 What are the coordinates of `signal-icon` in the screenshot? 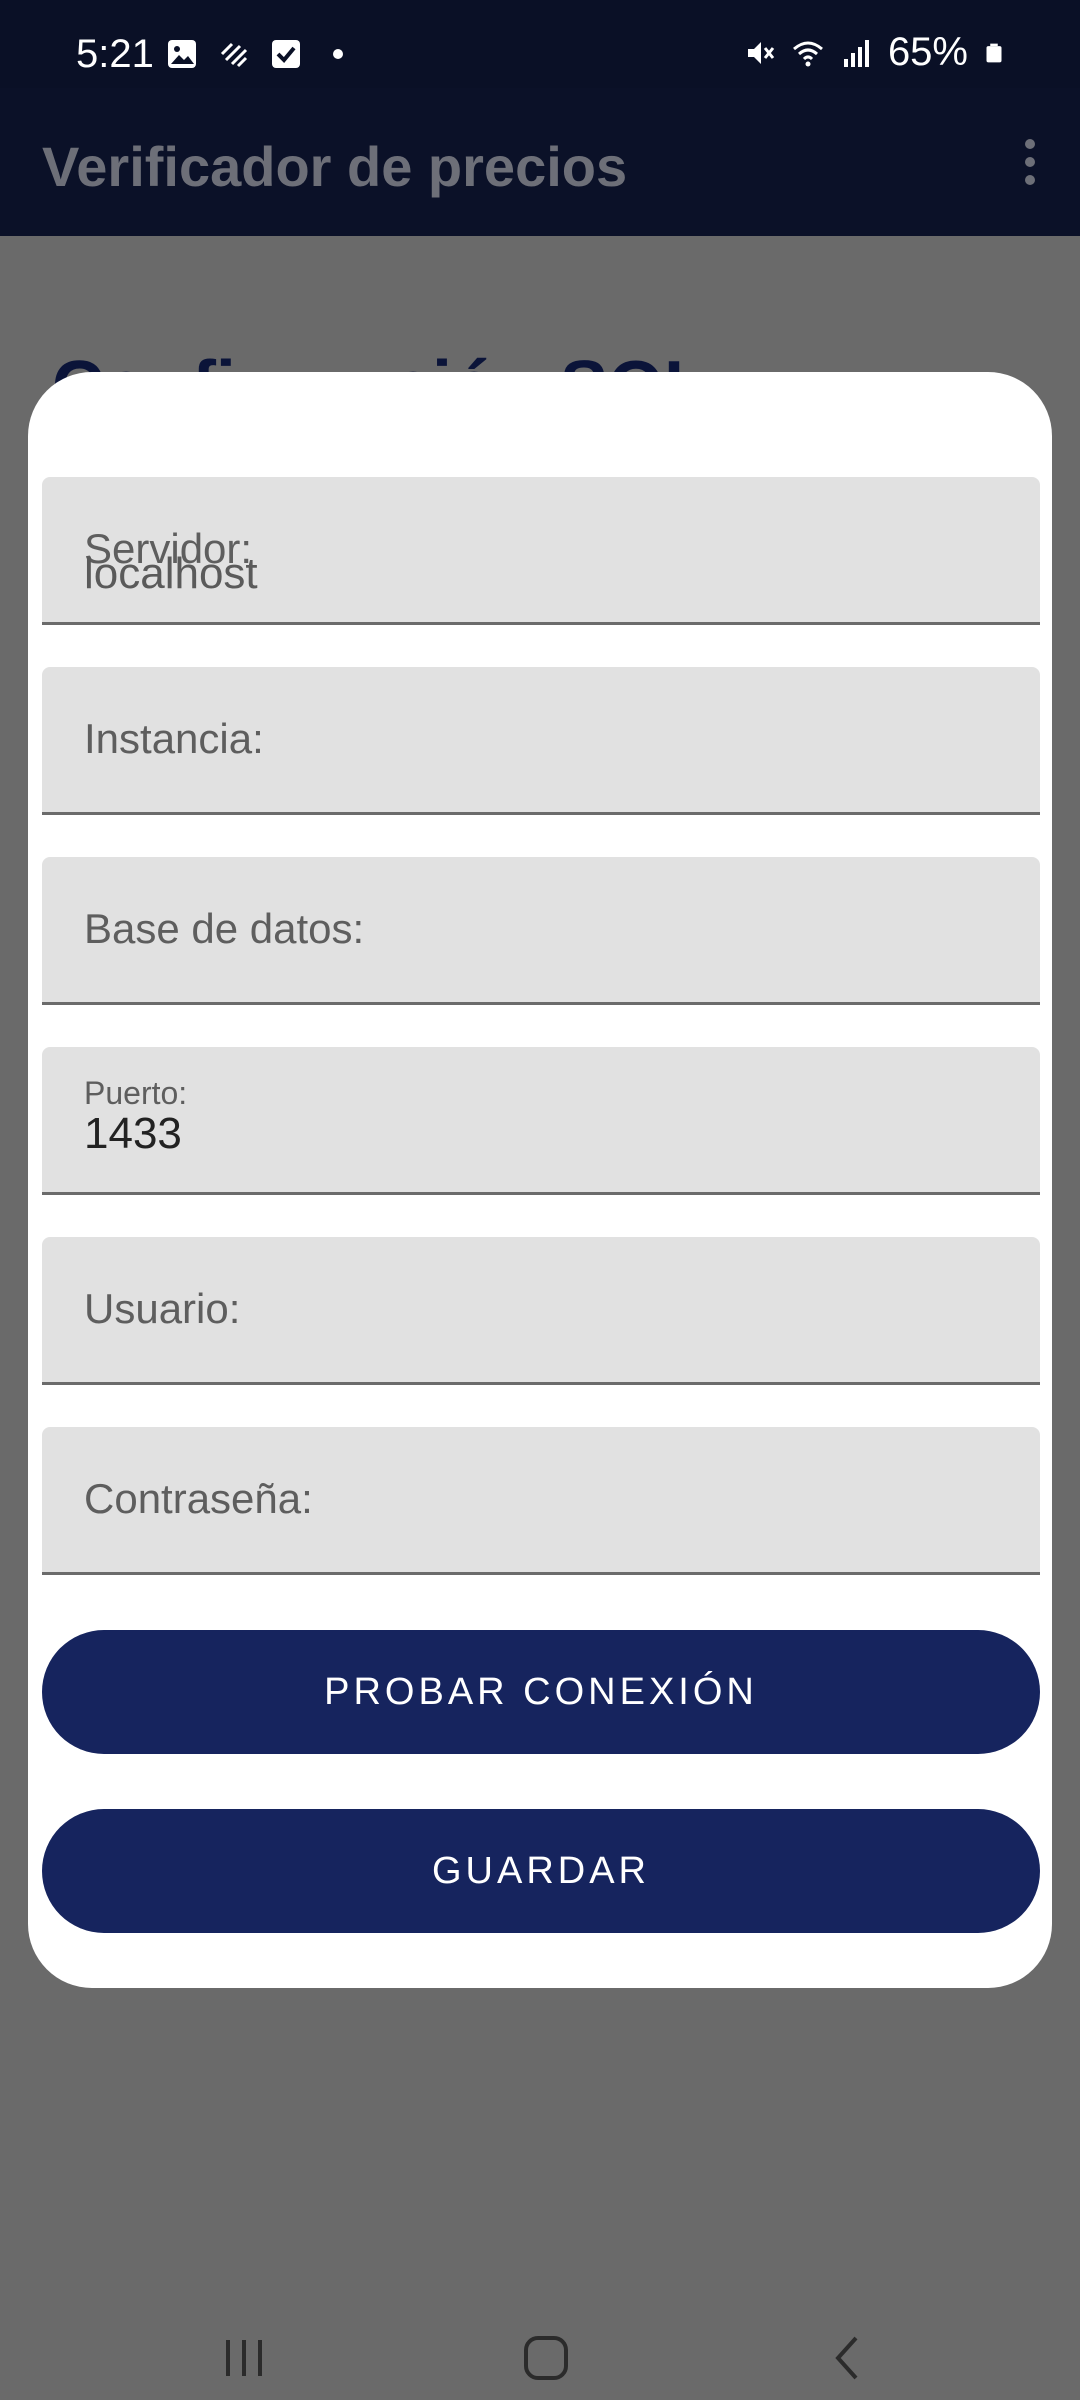 It's located at (856, 53).